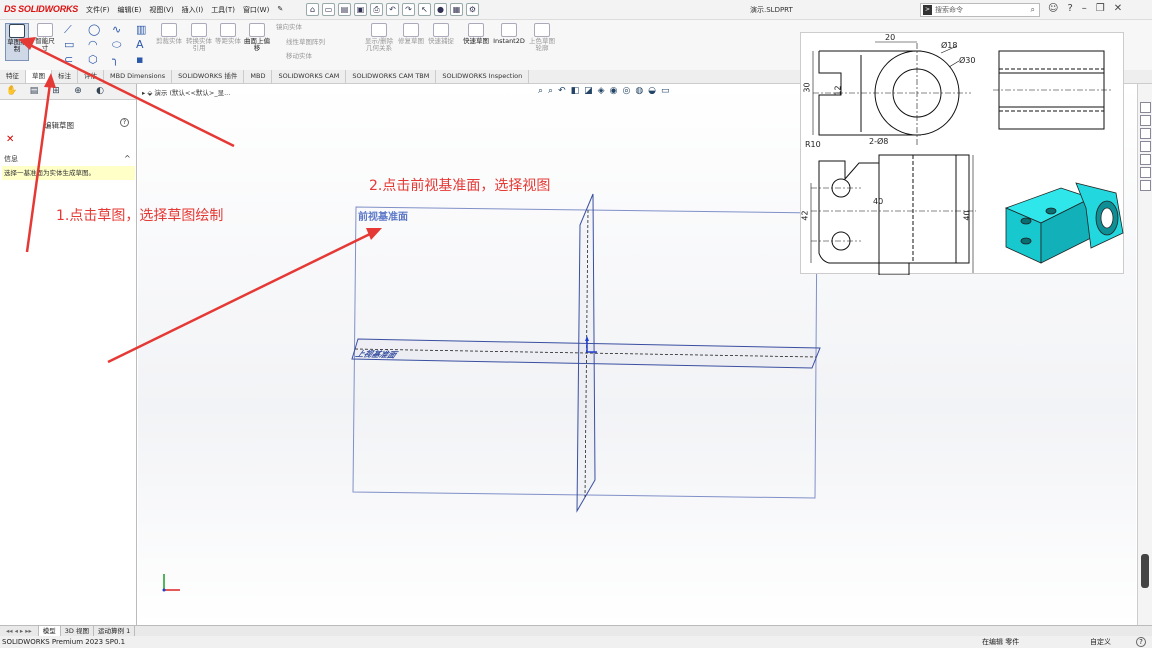 The width and height of the screenshot is (1152, 648). I want to click on dimension-40-vertical: 40, so click(967, 215).